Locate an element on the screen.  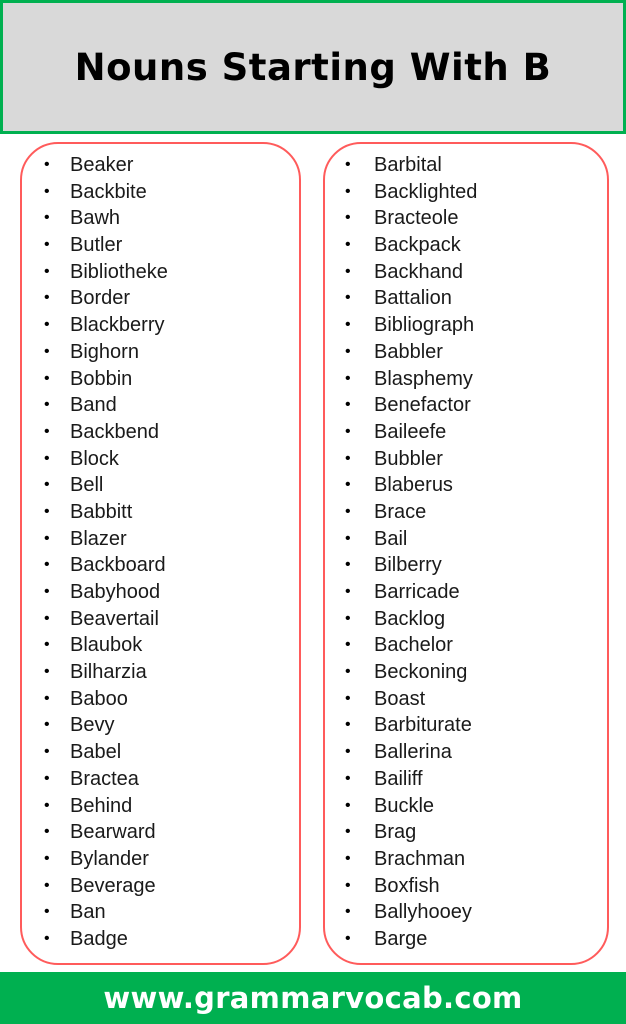
list-item: • Babbitt is located at coordinates (160, 512).